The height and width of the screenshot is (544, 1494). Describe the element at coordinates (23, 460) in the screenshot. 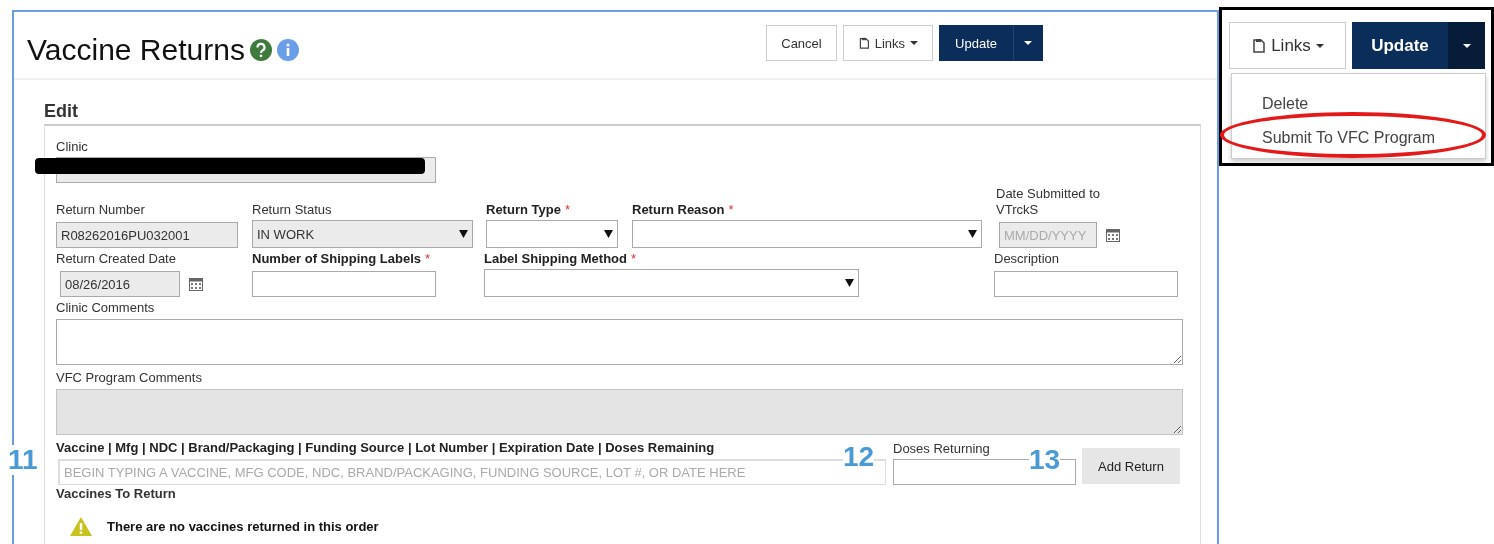

I see `callout-number: 11` at that location.